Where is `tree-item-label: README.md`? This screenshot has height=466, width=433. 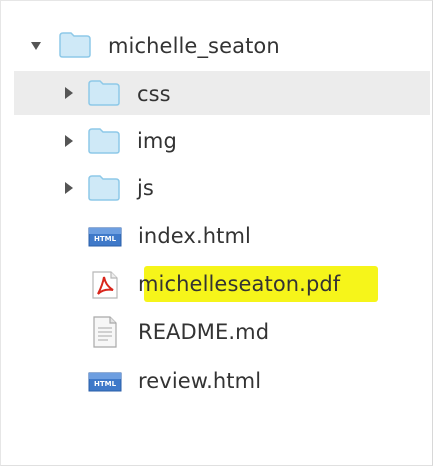
tree-item-label: README.md is located at coordinates (204, 332).